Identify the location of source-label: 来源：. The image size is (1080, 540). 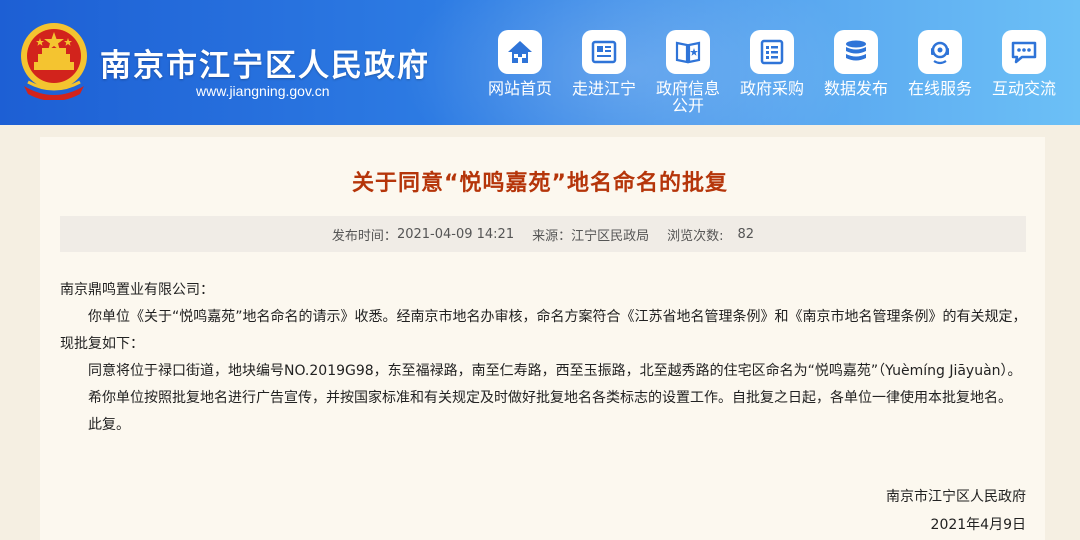
(552, 236).